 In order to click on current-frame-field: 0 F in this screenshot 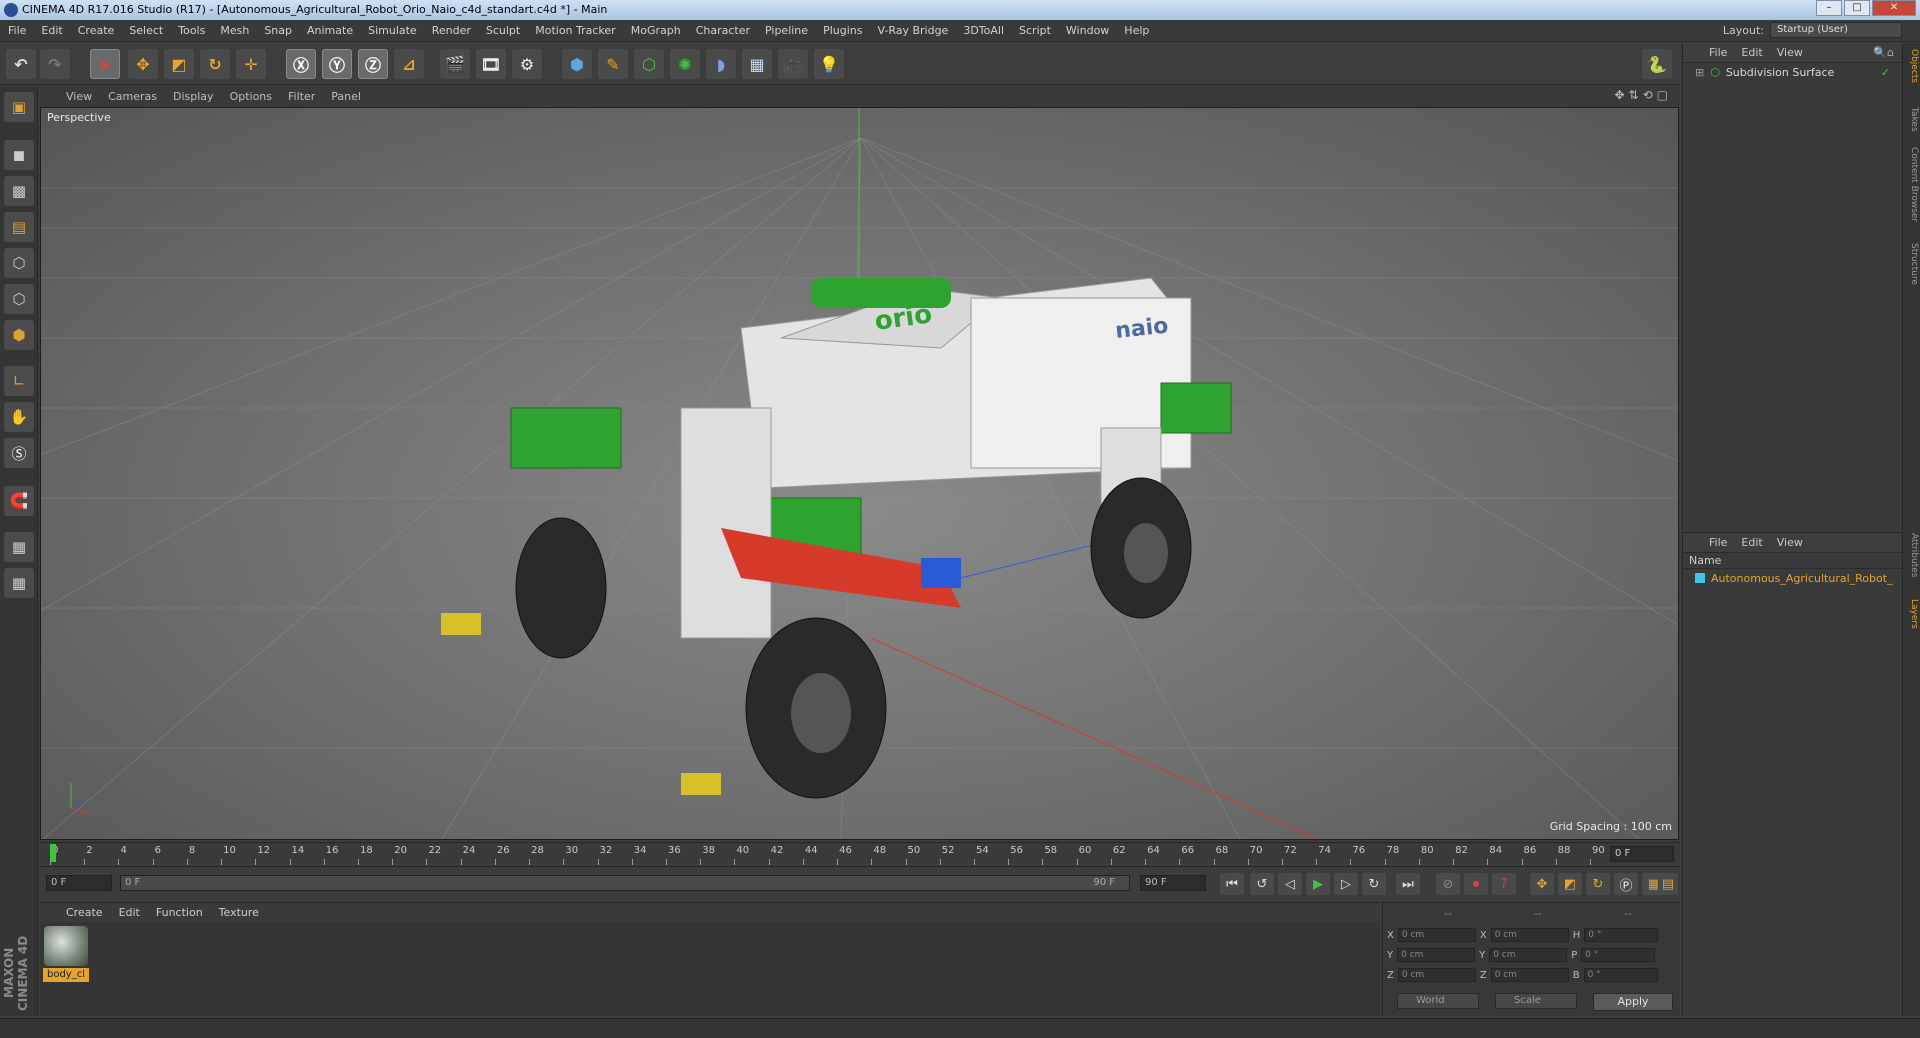, I will do `click(1642, 854)`.